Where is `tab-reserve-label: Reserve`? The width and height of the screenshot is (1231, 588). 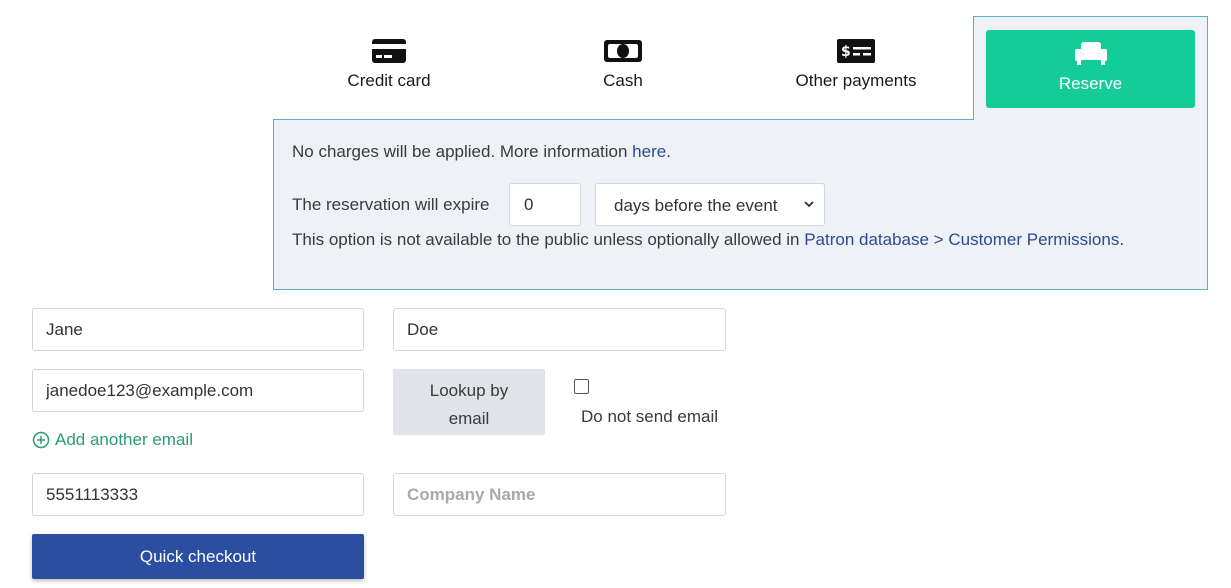
tab-reserve-label: Reserve is located at coordinates (1090, 83).